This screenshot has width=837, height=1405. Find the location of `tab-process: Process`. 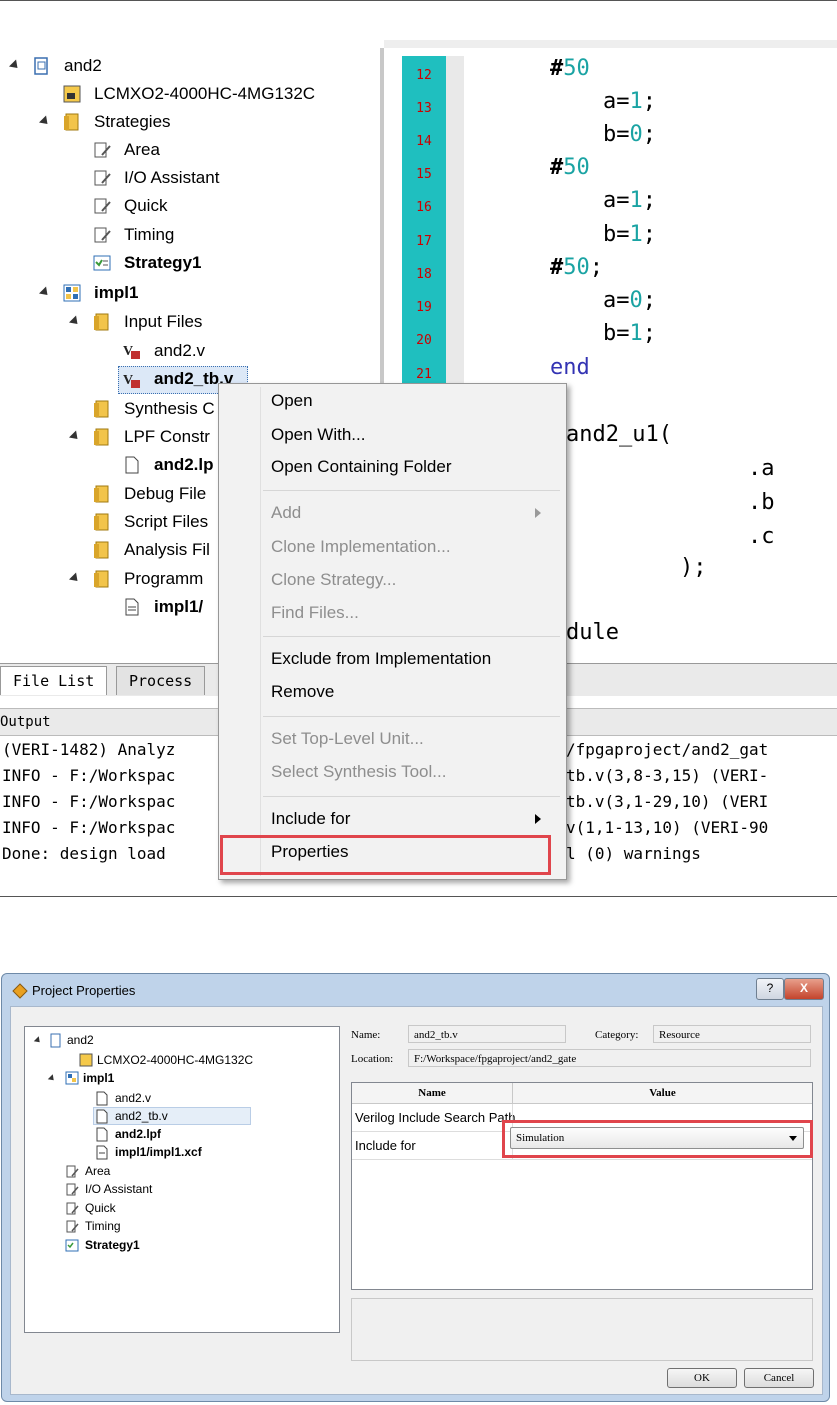

tab-process: Process is located at coordinates (161, 680).